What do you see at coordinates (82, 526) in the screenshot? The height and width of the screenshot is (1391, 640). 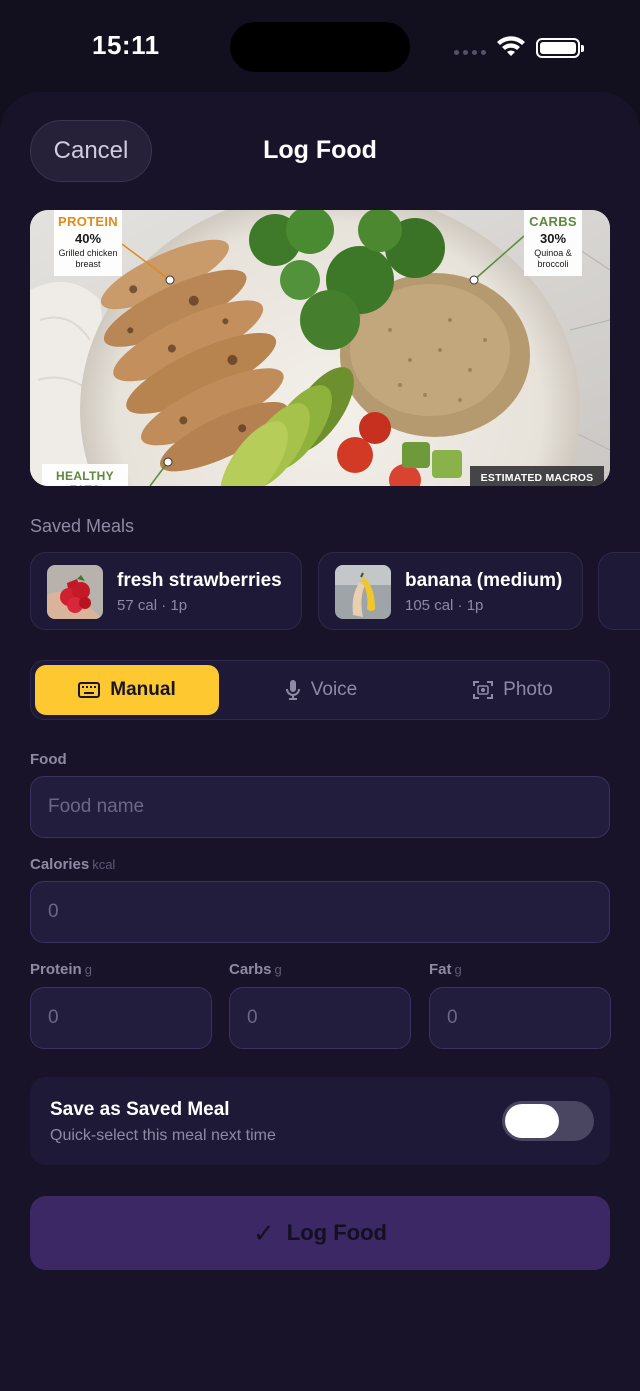 I see `saved-meals-heading: Saved Meals` at bounding box center [82, 526].